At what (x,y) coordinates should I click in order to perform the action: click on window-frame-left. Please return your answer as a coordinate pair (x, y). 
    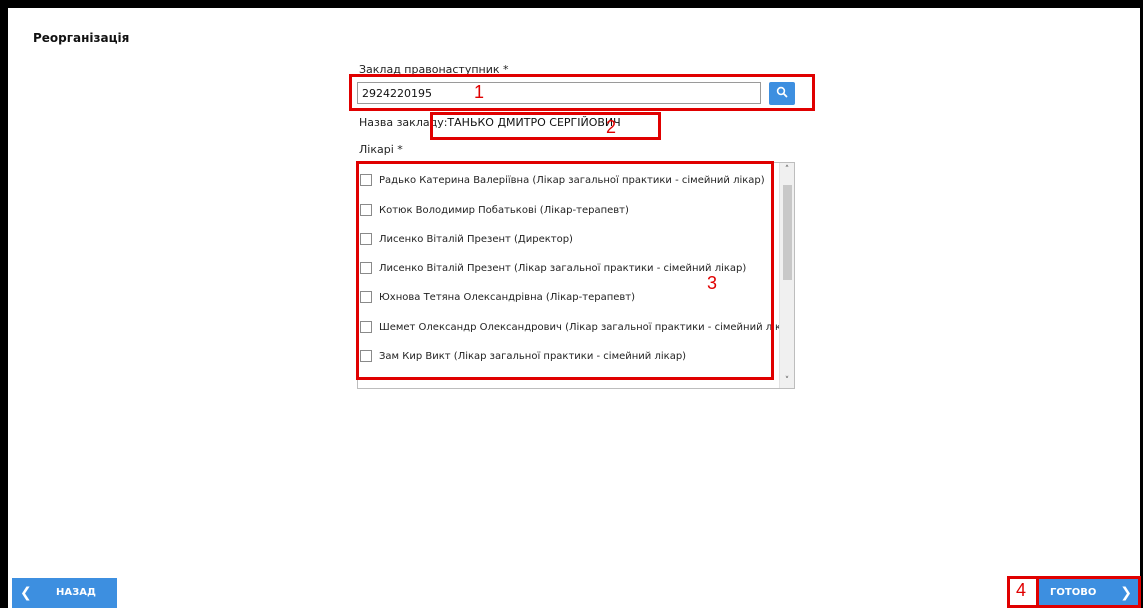
    Looking at the image, I should click on (4, 304).